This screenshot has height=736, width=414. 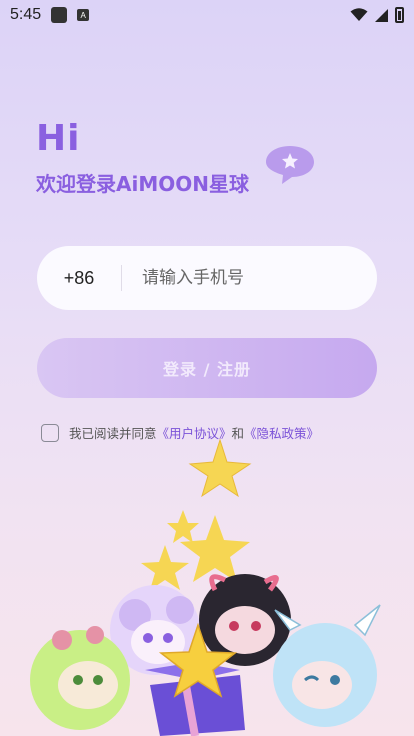 I want to click on status-icons, so click(x=377, y=15).